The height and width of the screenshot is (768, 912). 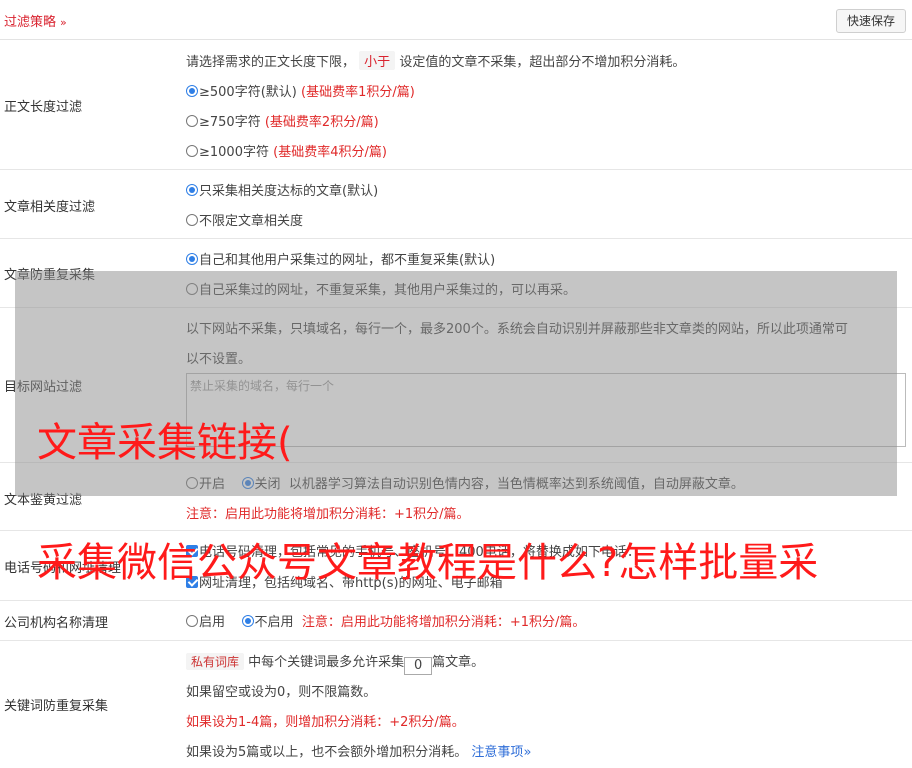 What do you see at coordinates (321, 122) in the screenshot?
I see `option-rate: (基础费率2积分/篇)` at bounding box center [321, 122].